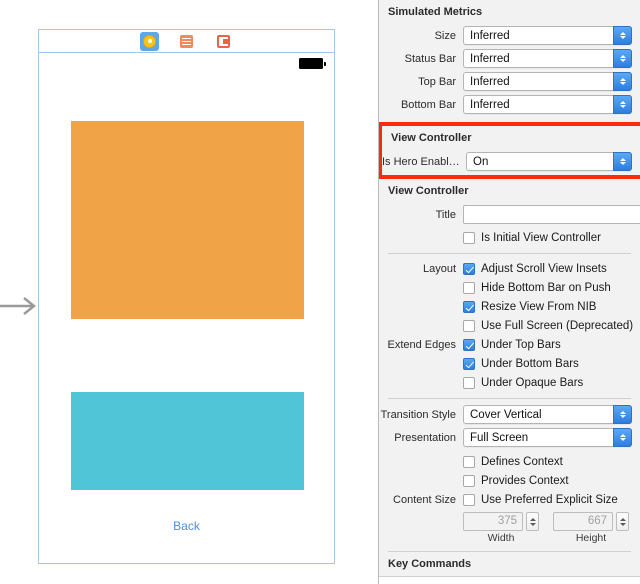 This screenshot has width=640, height=584. I want to click on select-presentation: Full Screen, so click(547, 437).